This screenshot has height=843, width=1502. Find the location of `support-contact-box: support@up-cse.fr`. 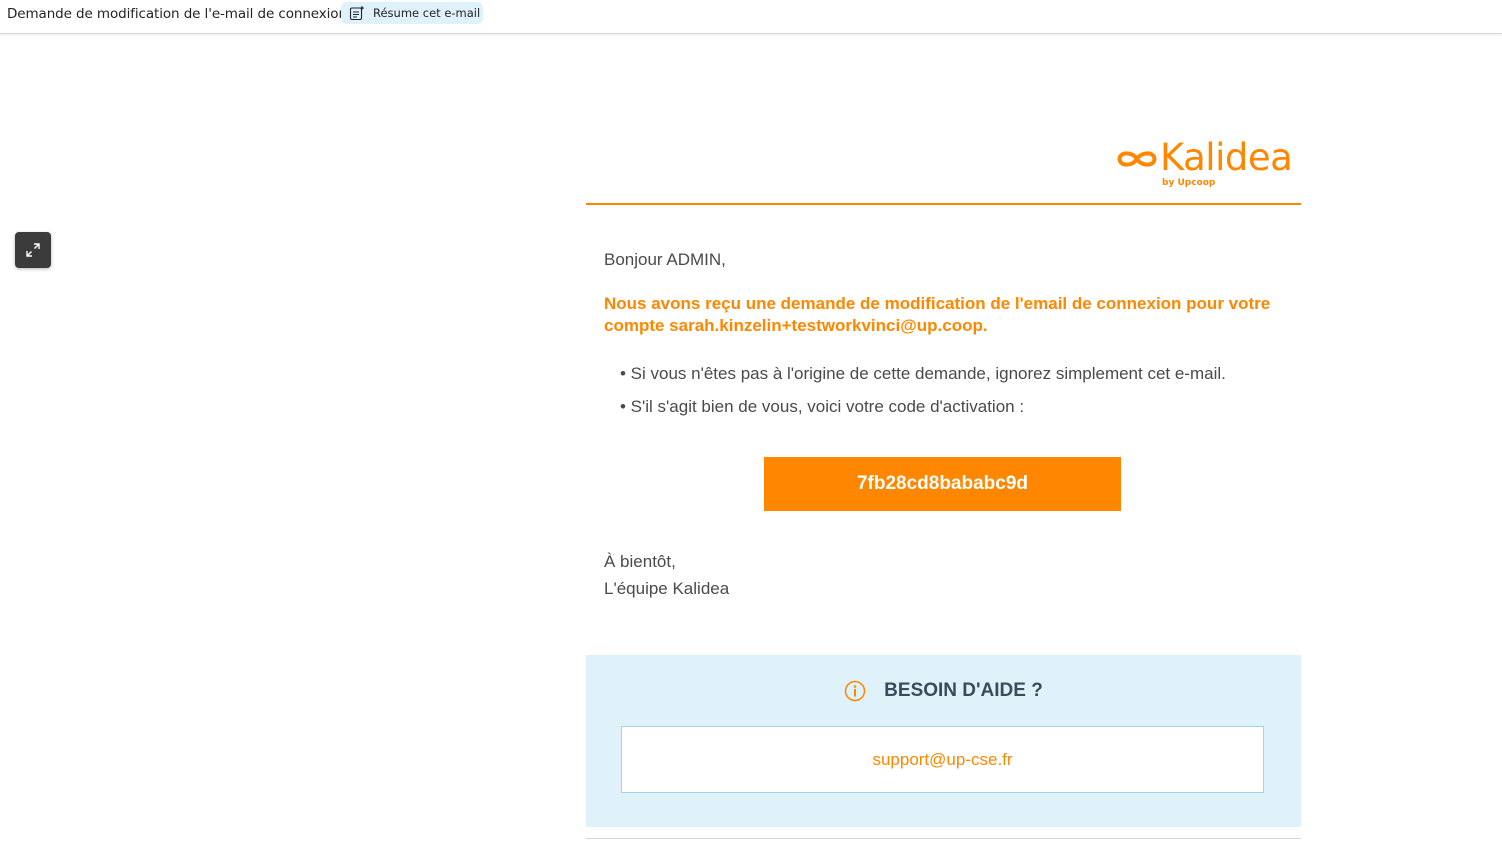

support-contact-box: support@up-cse.fr is located at coordinates (942, 759).